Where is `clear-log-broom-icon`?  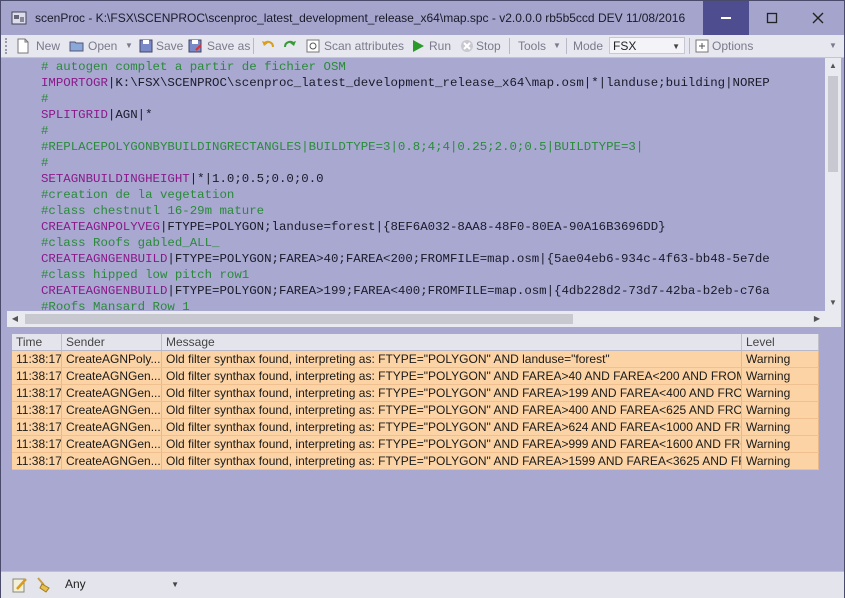
clear-log-broom-icon is located at coordinates (43, 585).